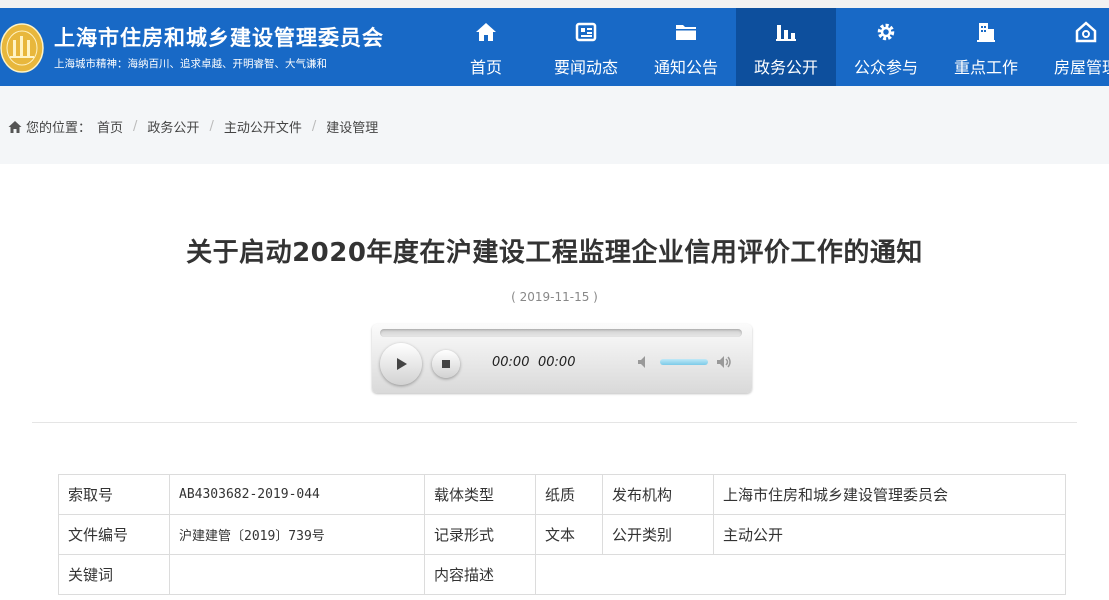  I want to click on table-row: 关键词 内容描述, so click(562, 574).